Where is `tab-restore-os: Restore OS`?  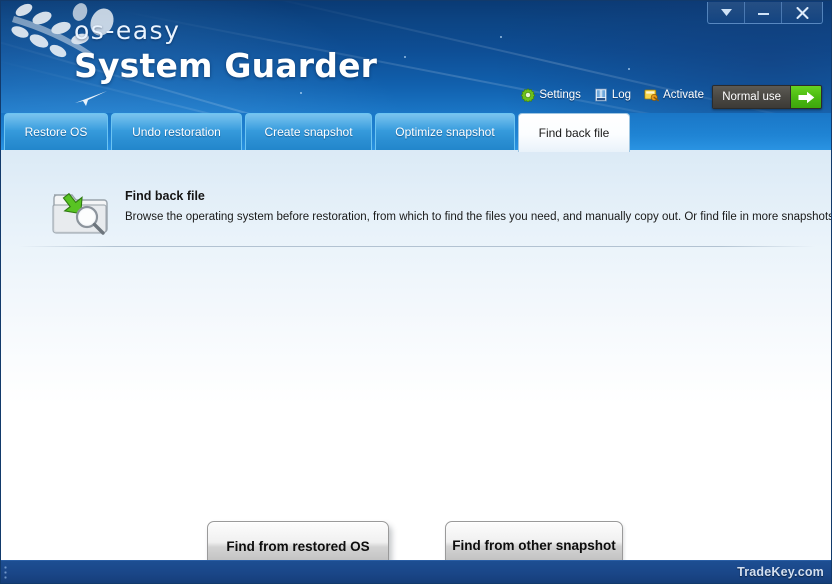 tab-restore-os: Restore OS is located at coordinates (56, 131).